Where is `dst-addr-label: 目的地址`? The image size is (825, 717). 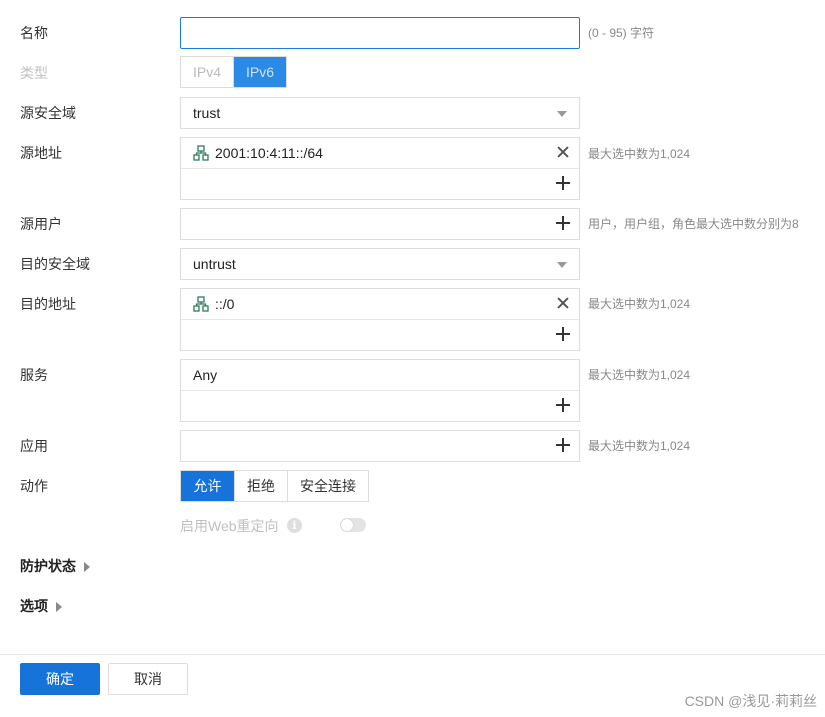 dst-addr-label: 目的地址 is located at coordinates (48, 304).